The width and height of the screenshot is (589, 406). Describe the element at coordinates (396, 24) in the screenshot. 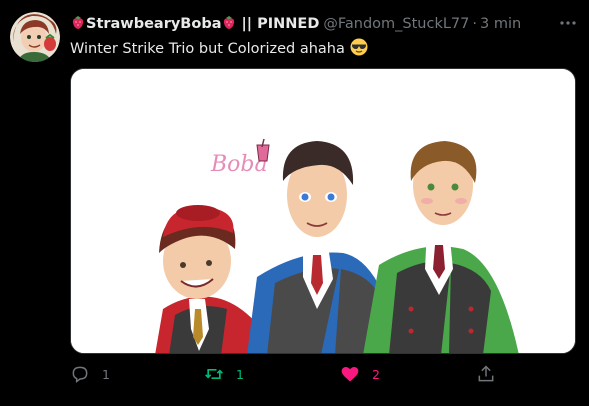

I see `user-handle: @Fandom_StuckL77` at that location.